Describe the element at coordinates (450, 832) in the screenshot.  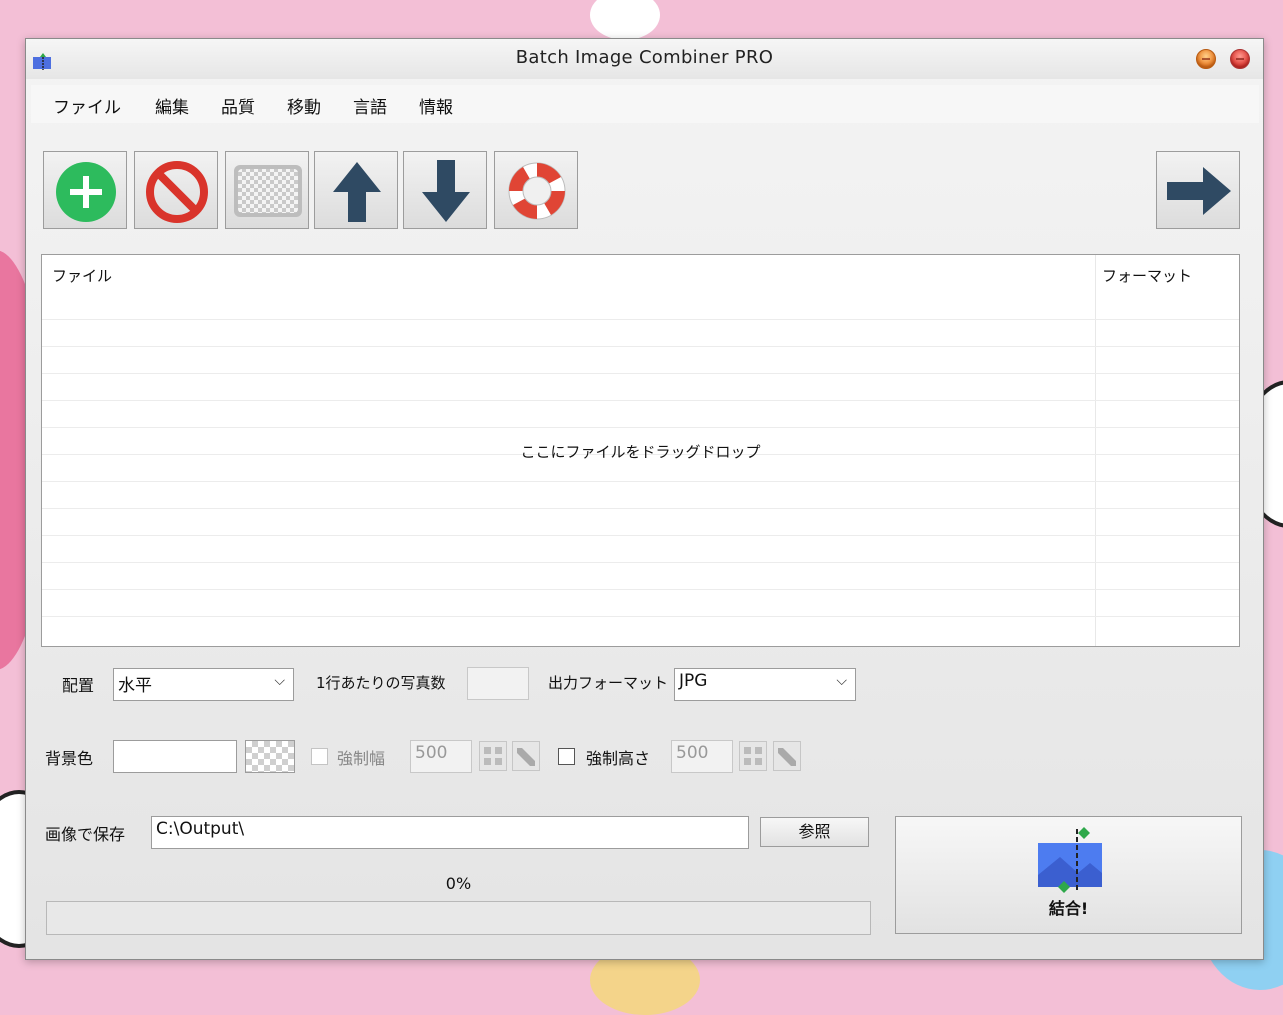
I see `save-path-input: C:\Output\` at that location.